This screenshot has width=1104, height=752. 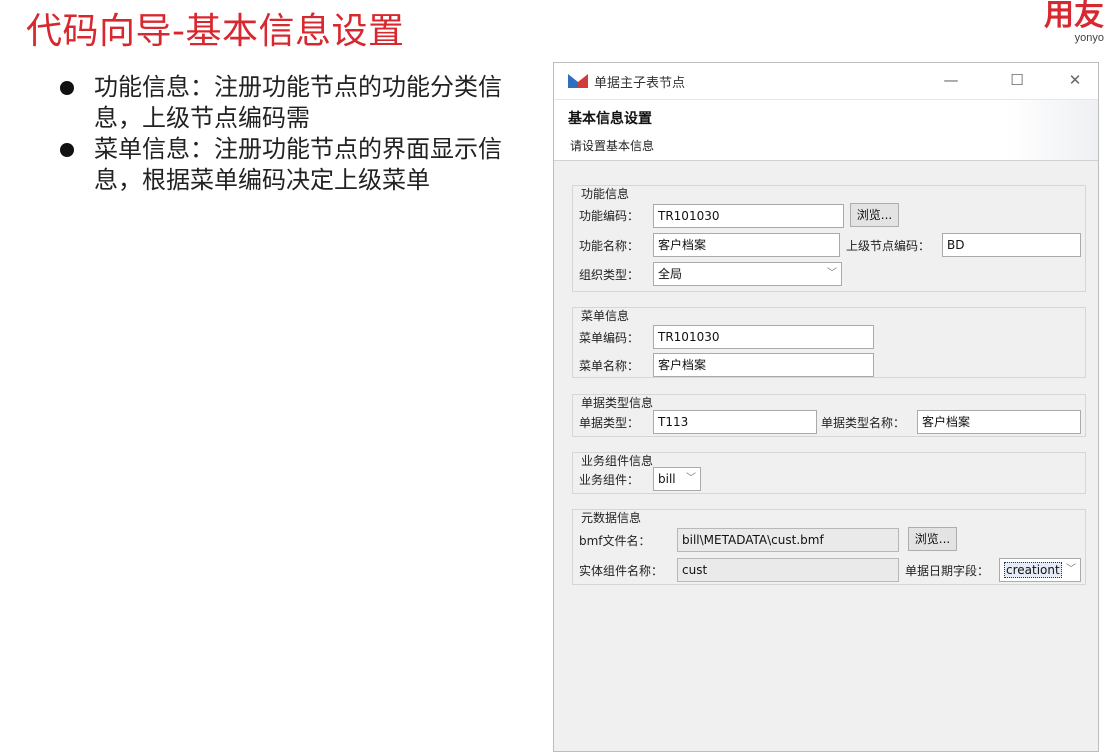 What do you see at coordinates (298, 164) in the screenshot?
I see `bullet-text: 菜单信息：注册功能节点的界面显示信息，根据菜单编码决定上级菜单` at bounding box center [298, 164].